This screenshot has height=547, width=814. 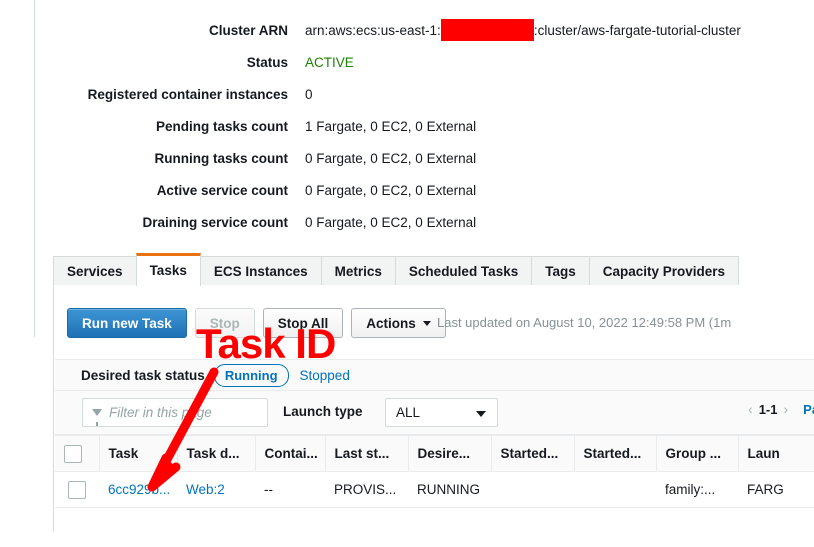 What do you see at coordinates (187, 94) in the screenshot?
I see `detail-label-registered-container-instances: Registered container instances` at bounding box center [187, 94].